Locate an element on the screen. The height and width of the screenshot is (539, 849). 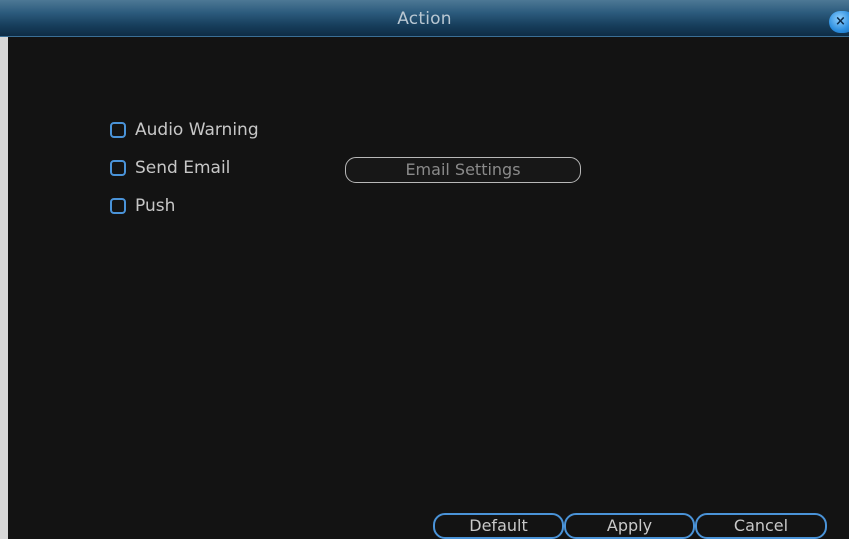
close-icon: × is located at coordinates (839, 22).